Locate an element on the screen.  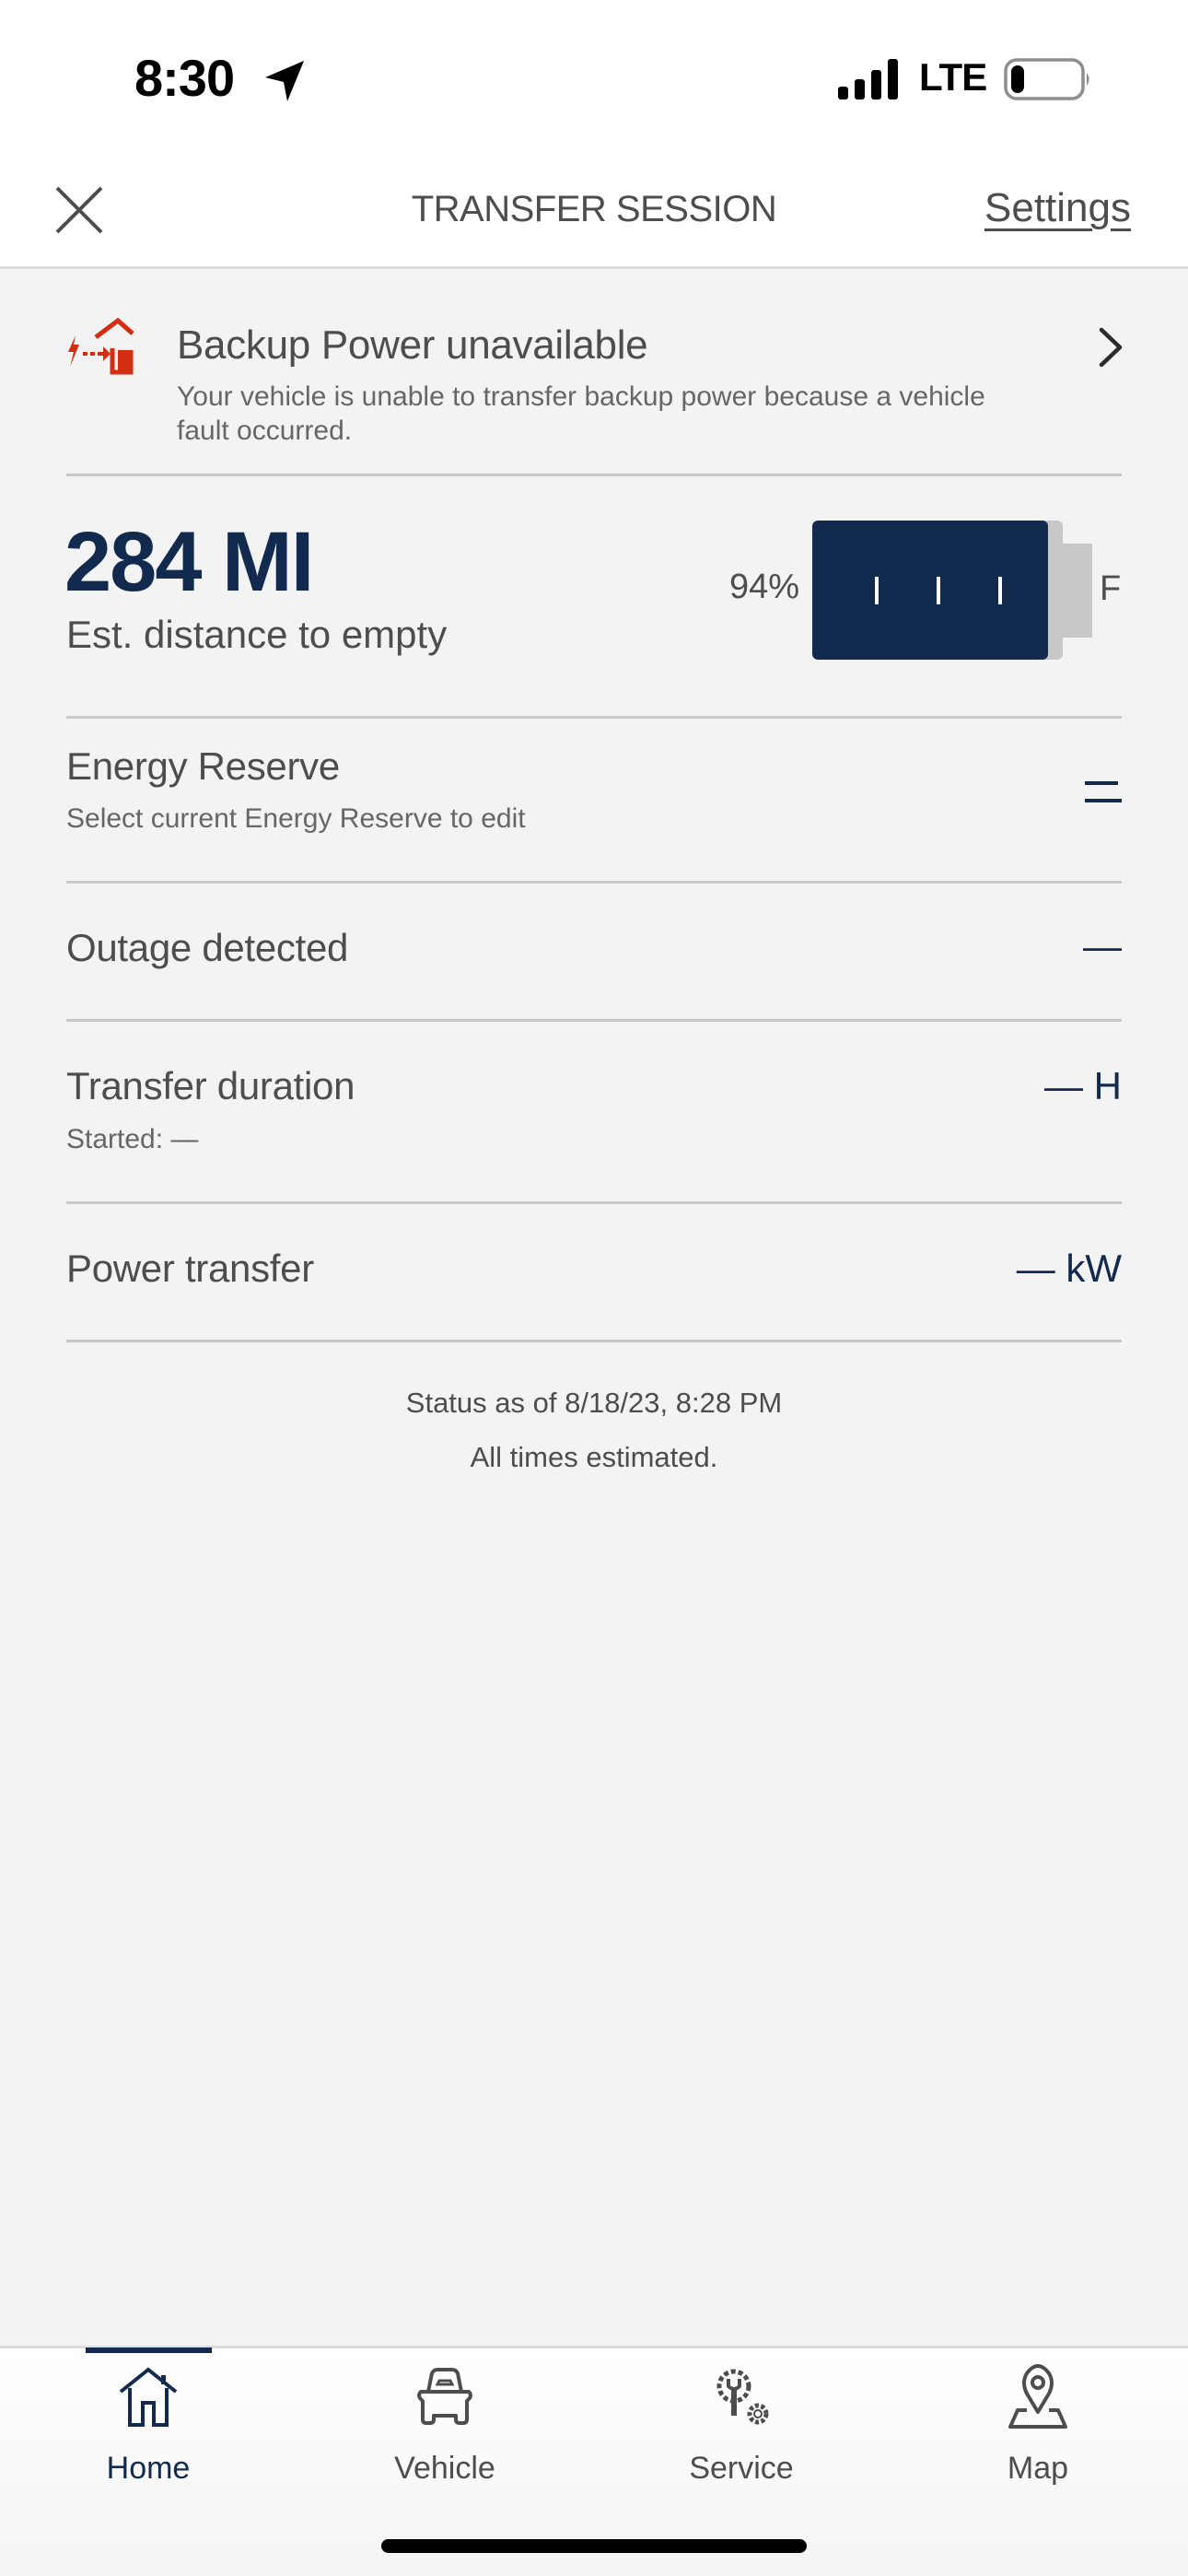
range-label: Est. distance to empty is located at coordinates (257, 634).